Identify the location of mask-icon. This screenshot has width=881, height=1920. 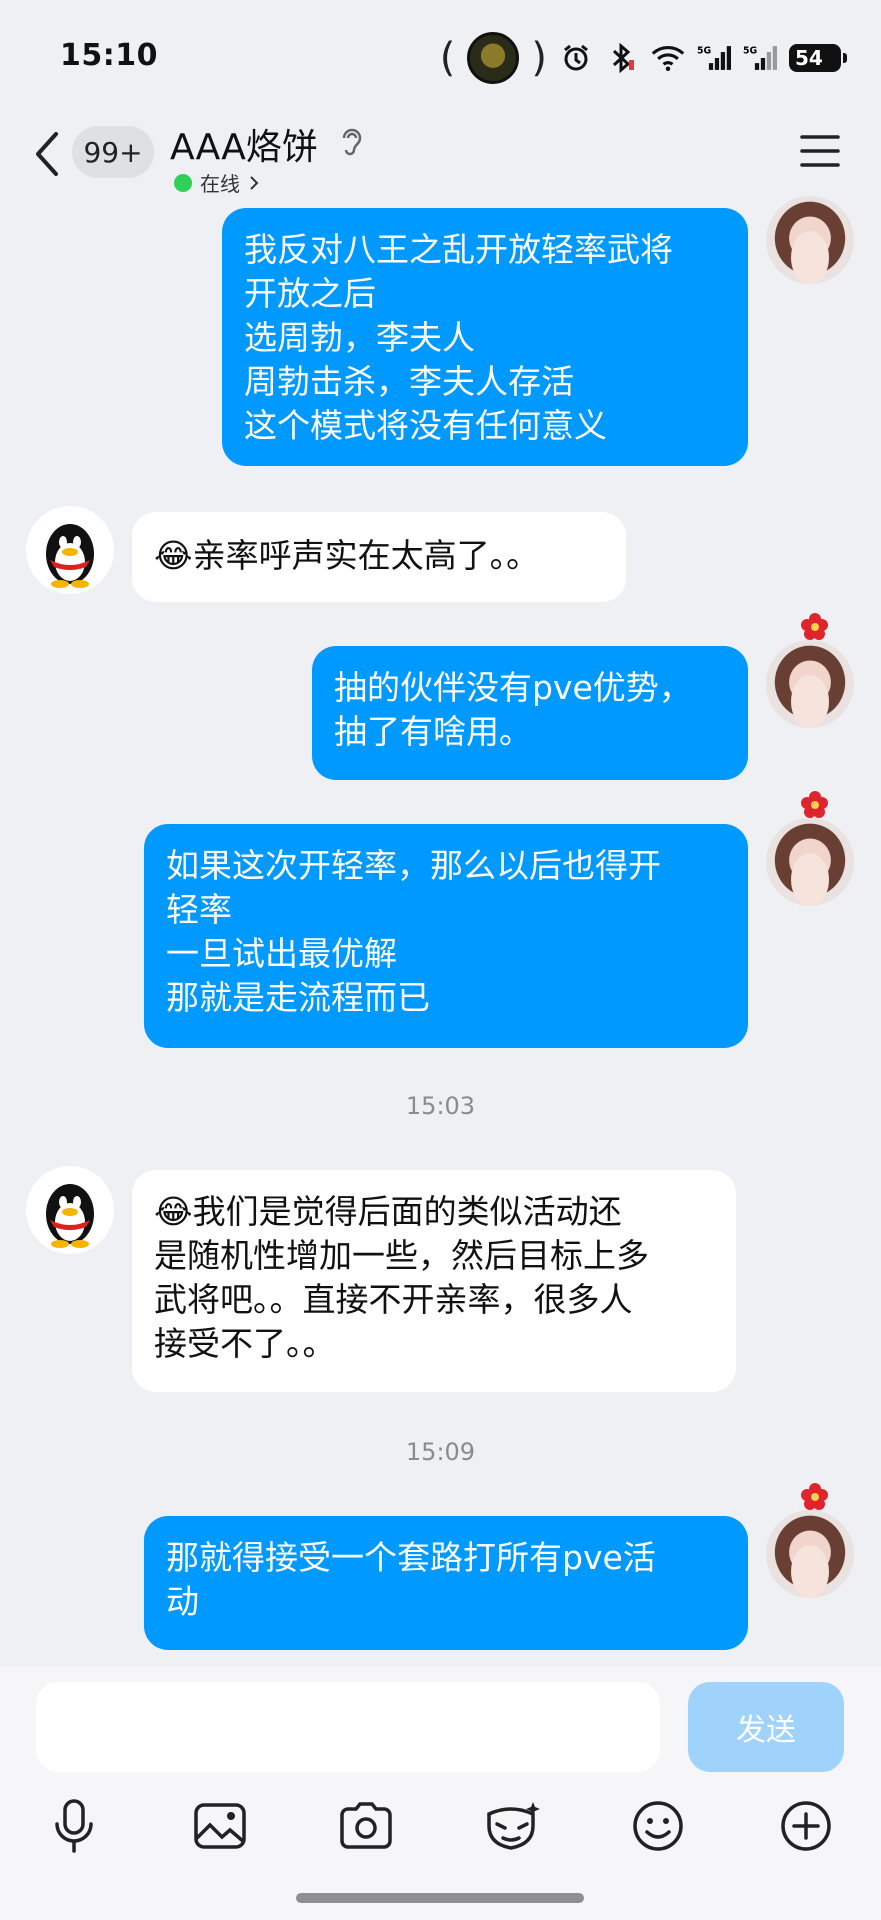
(513, 1826).